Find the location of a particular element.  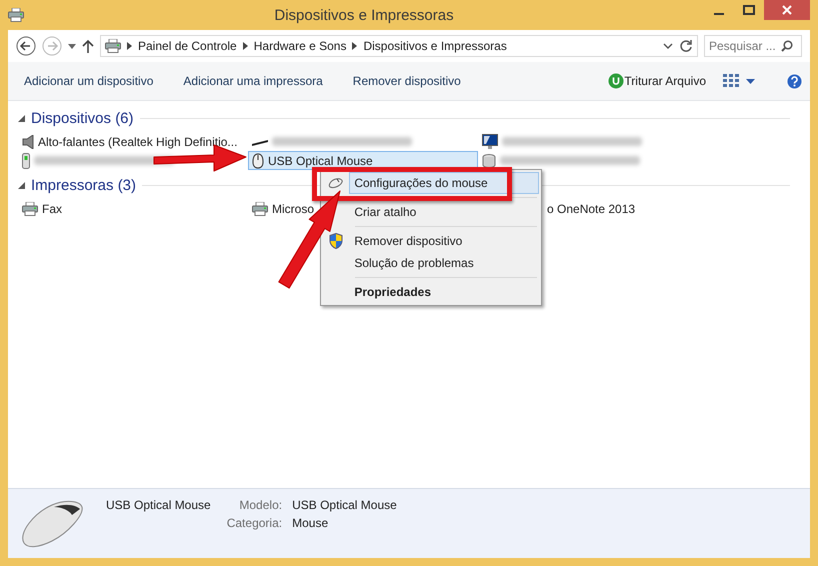

device-name: USB Optical Mouse is located at coordinates (158, 505).